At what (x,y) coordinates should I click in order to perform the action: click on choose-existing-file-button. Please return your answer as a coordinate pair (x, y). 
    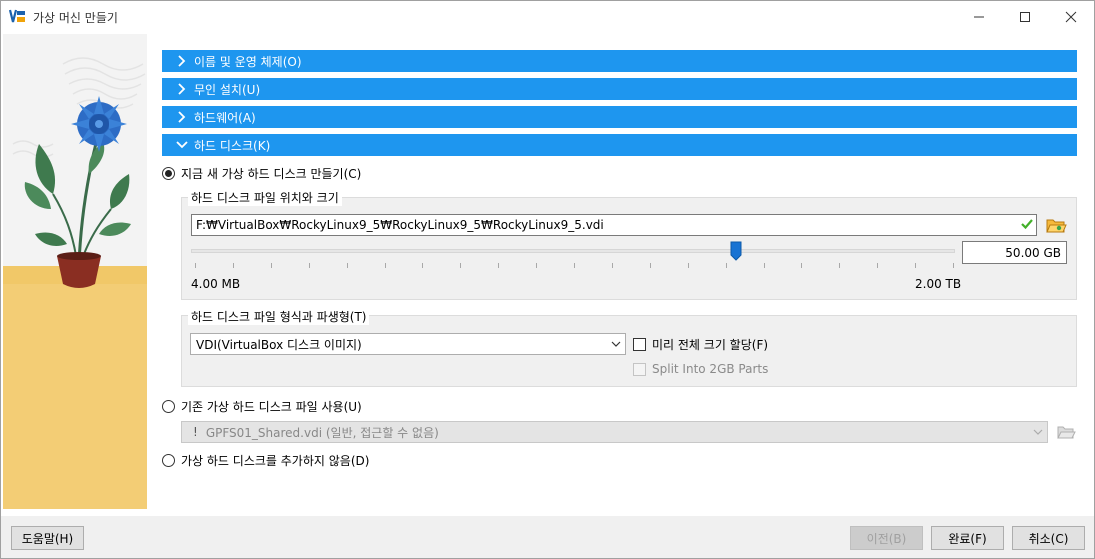
    Looking at the image, I should click on (1066, 432).